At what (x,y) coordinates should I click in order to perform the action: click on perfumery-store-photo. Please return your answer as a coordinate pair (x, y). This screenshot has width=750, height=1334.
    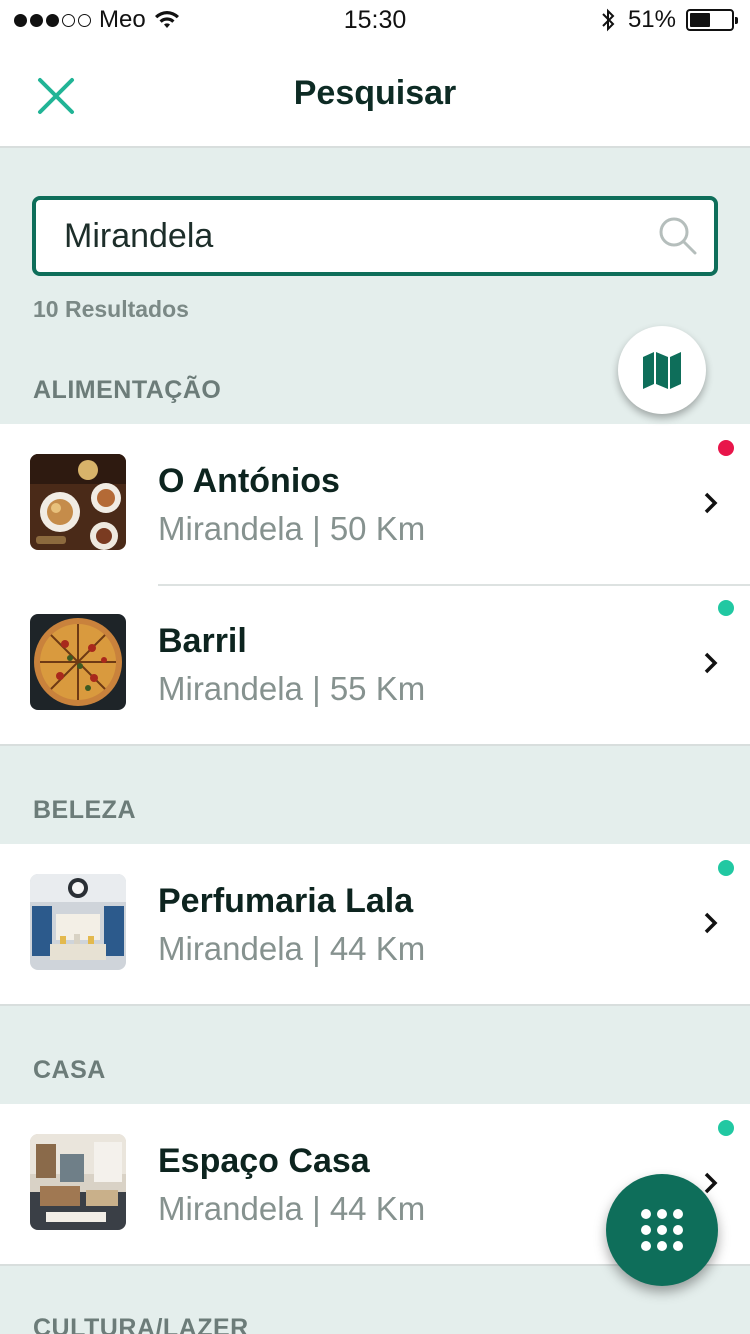
    Looking at the image, I should click on (78, 922).